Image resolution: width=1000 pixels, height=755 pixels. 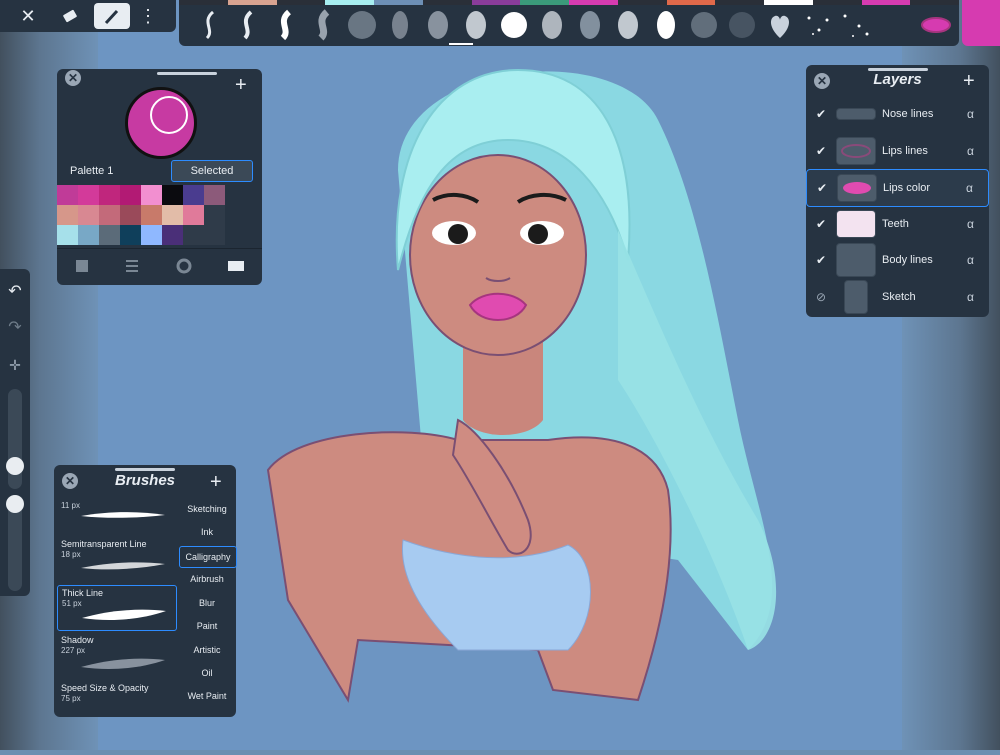 I want to click on color-wheel-preview, so click(x=161, y=123).